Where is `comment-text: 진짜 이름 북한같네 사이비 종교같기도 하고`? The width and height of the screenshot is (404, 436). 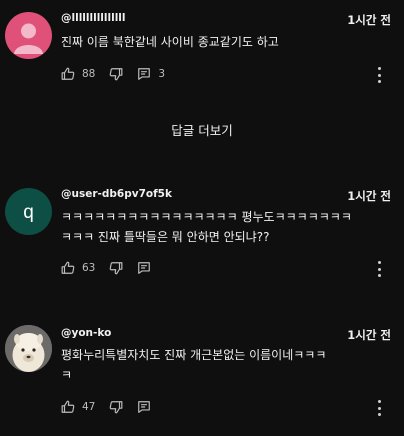 comment-text: 진짜 이름 북한같네 사이비 종교같기도 하고 is located at coordinates (211, 42).